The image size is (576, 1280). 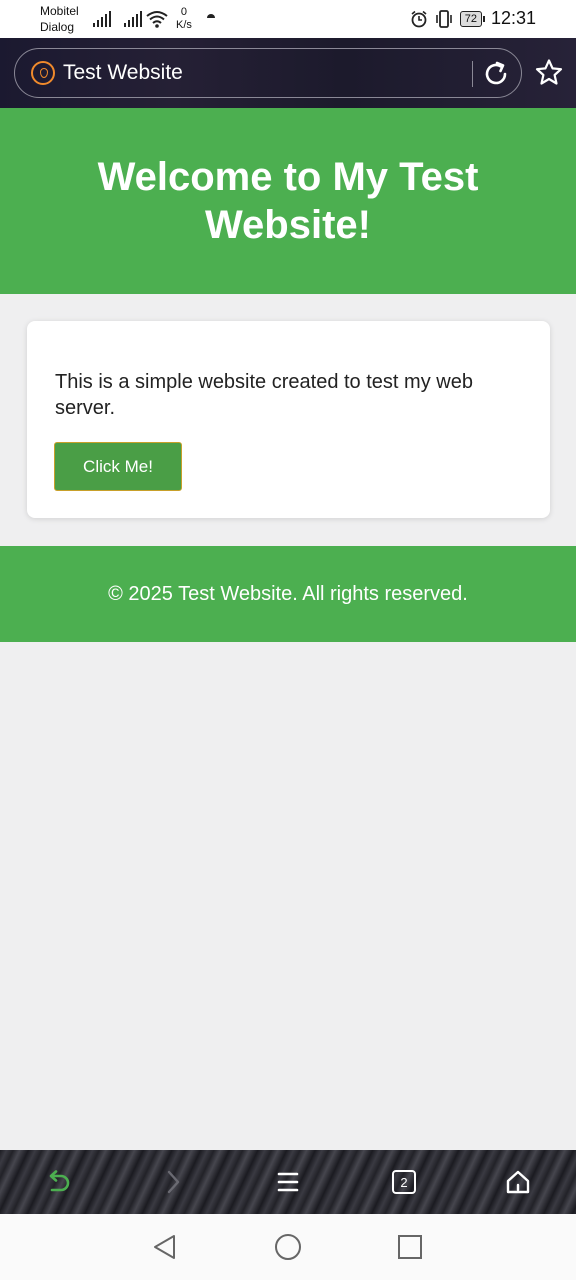 What do you see at coordinates (57, 27) in the screenshot?
I see `carrier-2: Dialog` at bounding box center [57, 27].